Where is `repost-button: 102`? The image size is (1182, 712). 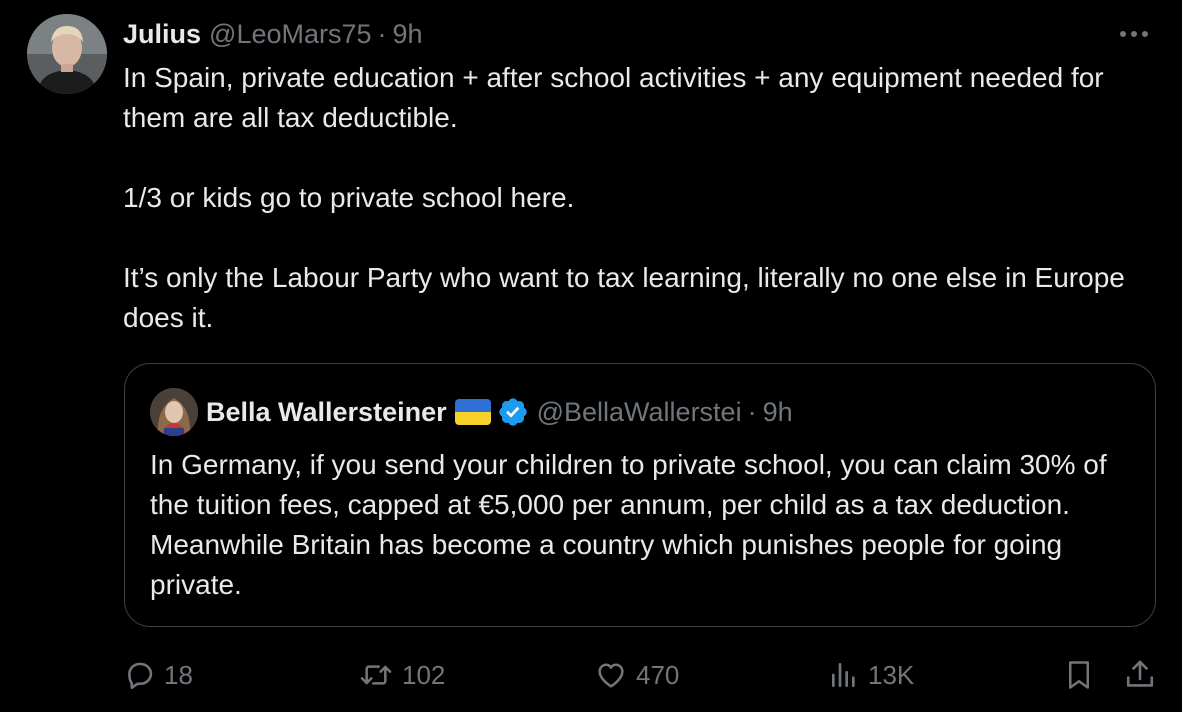
repost-button: 102 is located at coordinates (401, 675).